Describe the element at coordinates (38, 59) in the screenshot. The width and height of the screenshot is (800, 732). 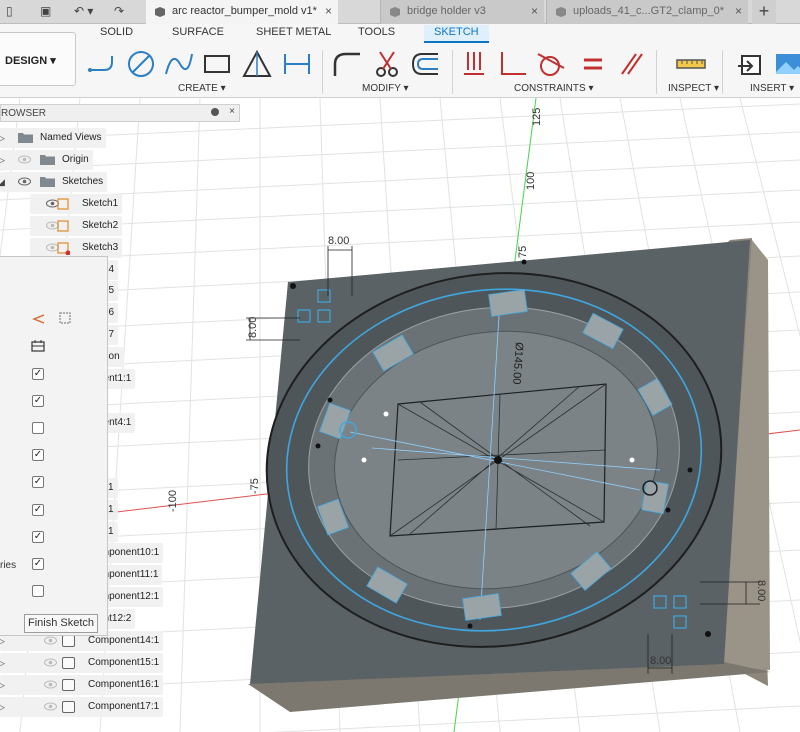
I see `workspace-switcher: DESIGN ▾` at that location.